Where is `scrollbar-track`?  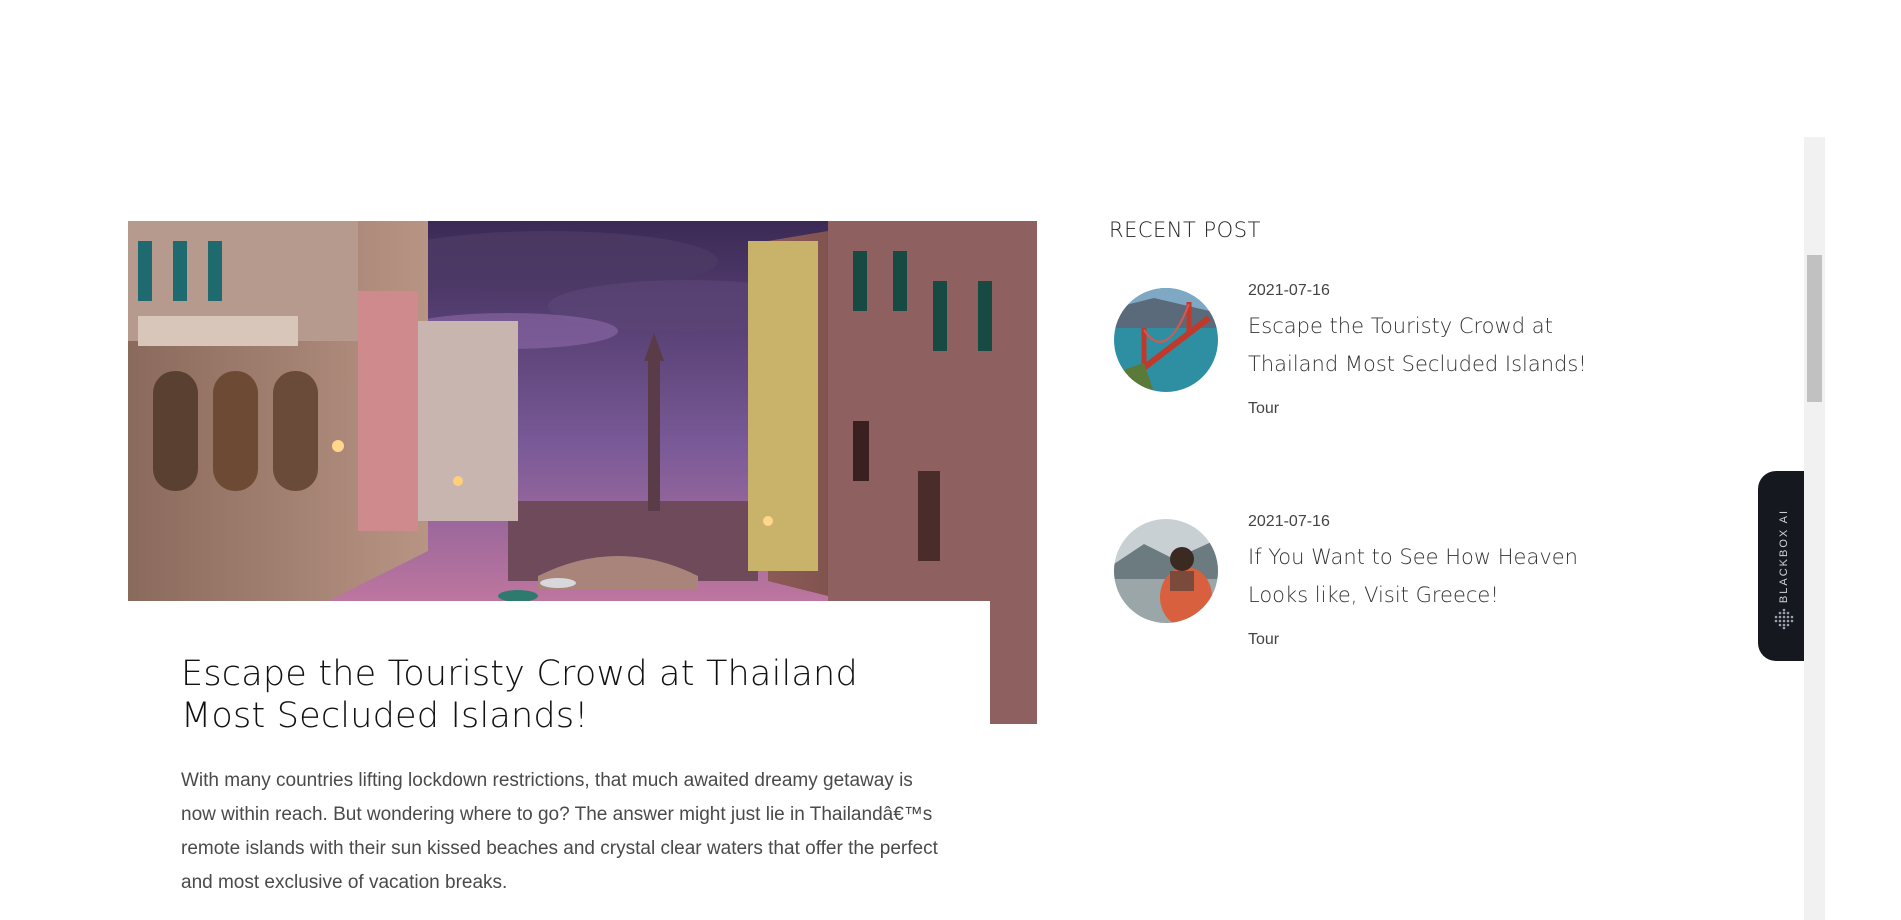 scrollbar-track is located at coordinates (1814, 528).